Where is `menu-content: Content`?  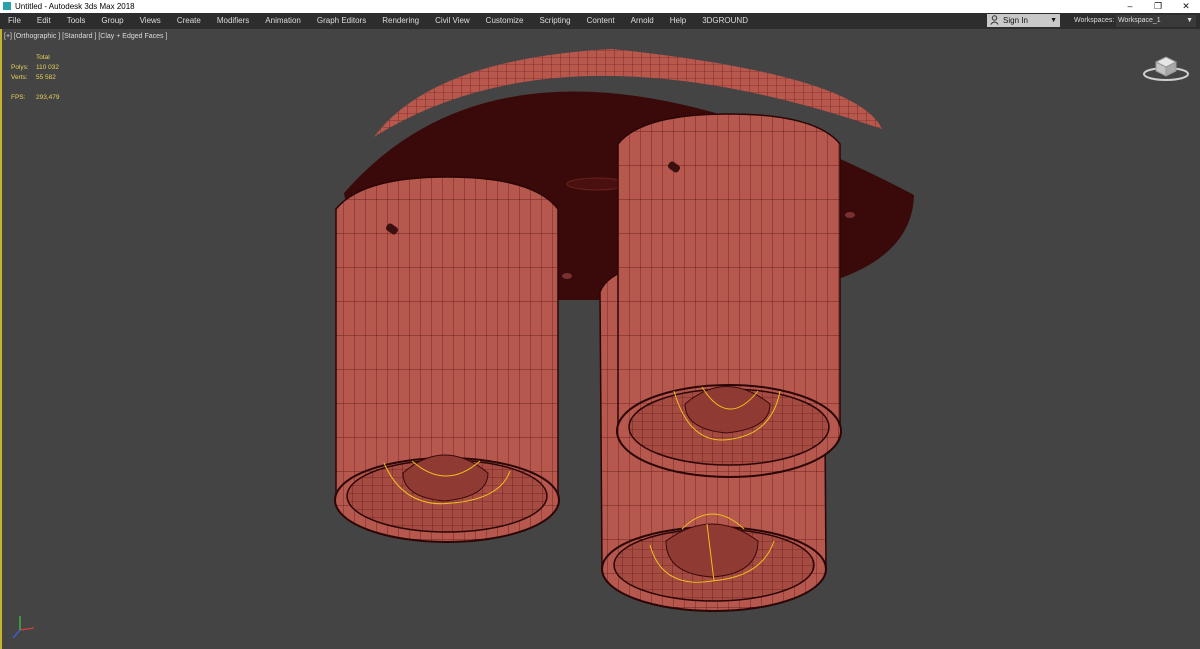 menu-content: Content is located at coordinates (601, 21).